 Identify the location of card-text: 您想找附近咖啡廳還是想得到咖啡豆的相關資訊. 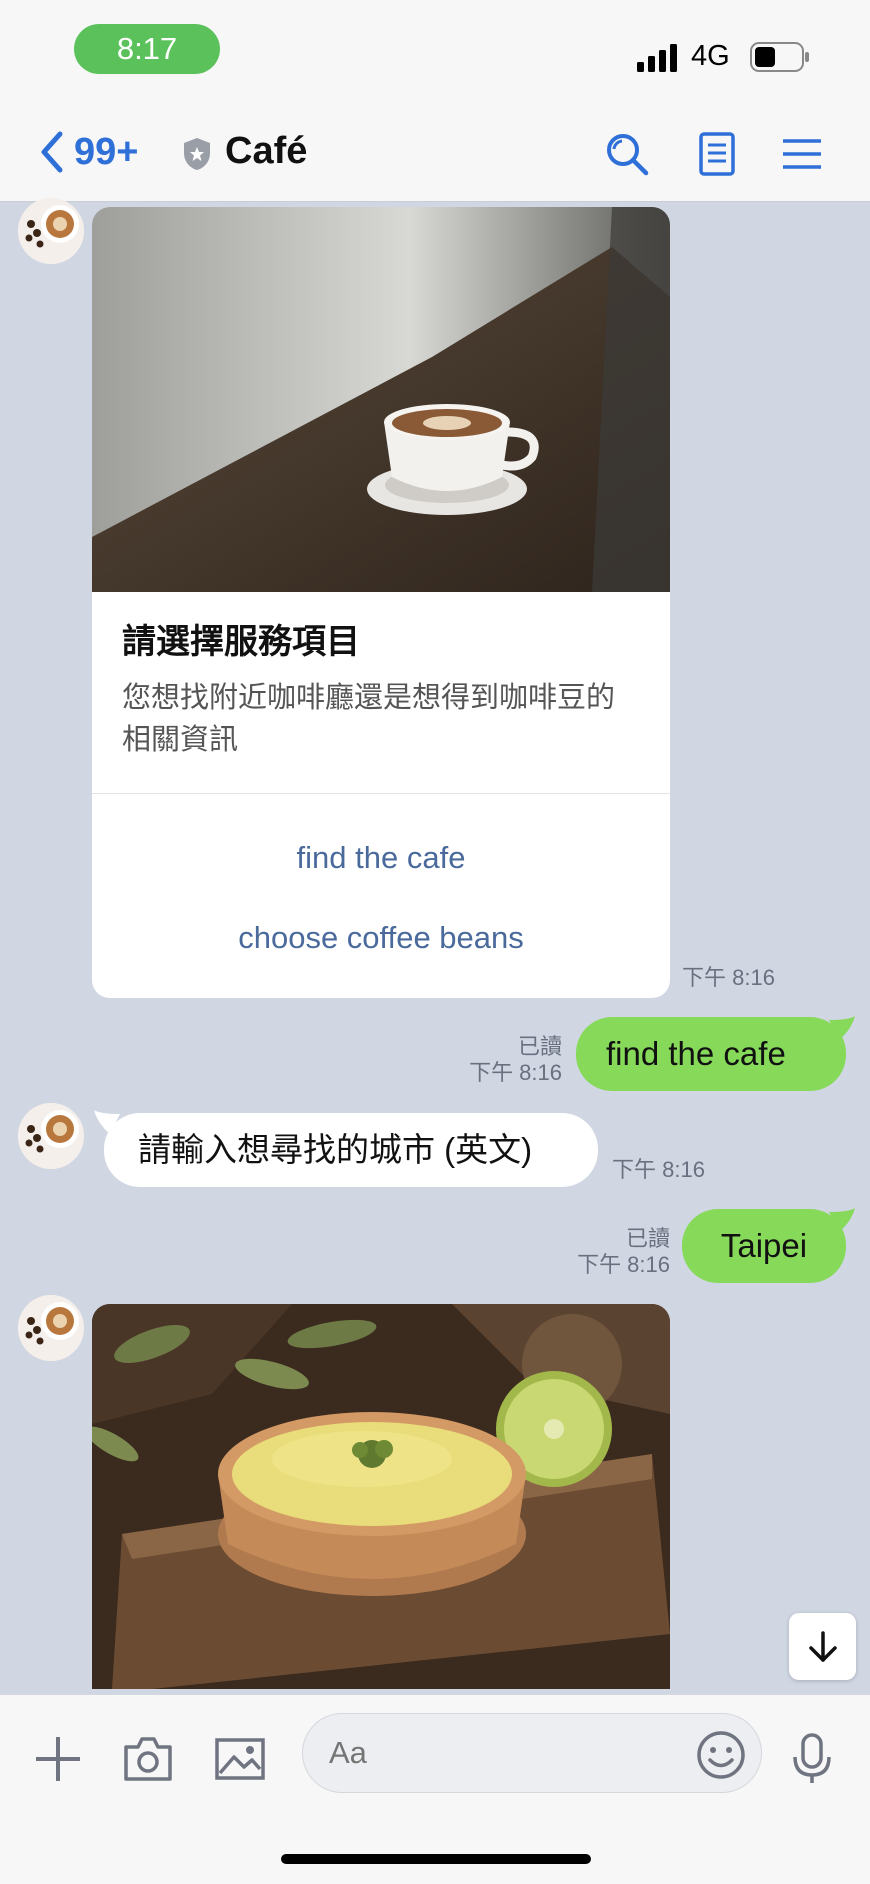
(369, 719).